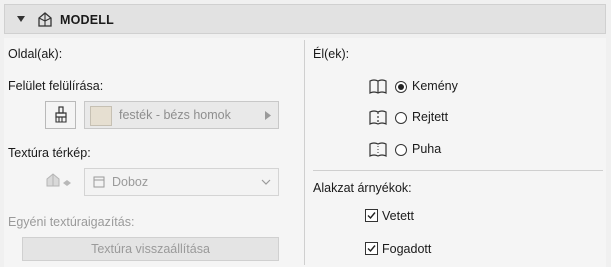 The image size is (611, 267). I want to click on hard-edge-icon, so click(378, 86).